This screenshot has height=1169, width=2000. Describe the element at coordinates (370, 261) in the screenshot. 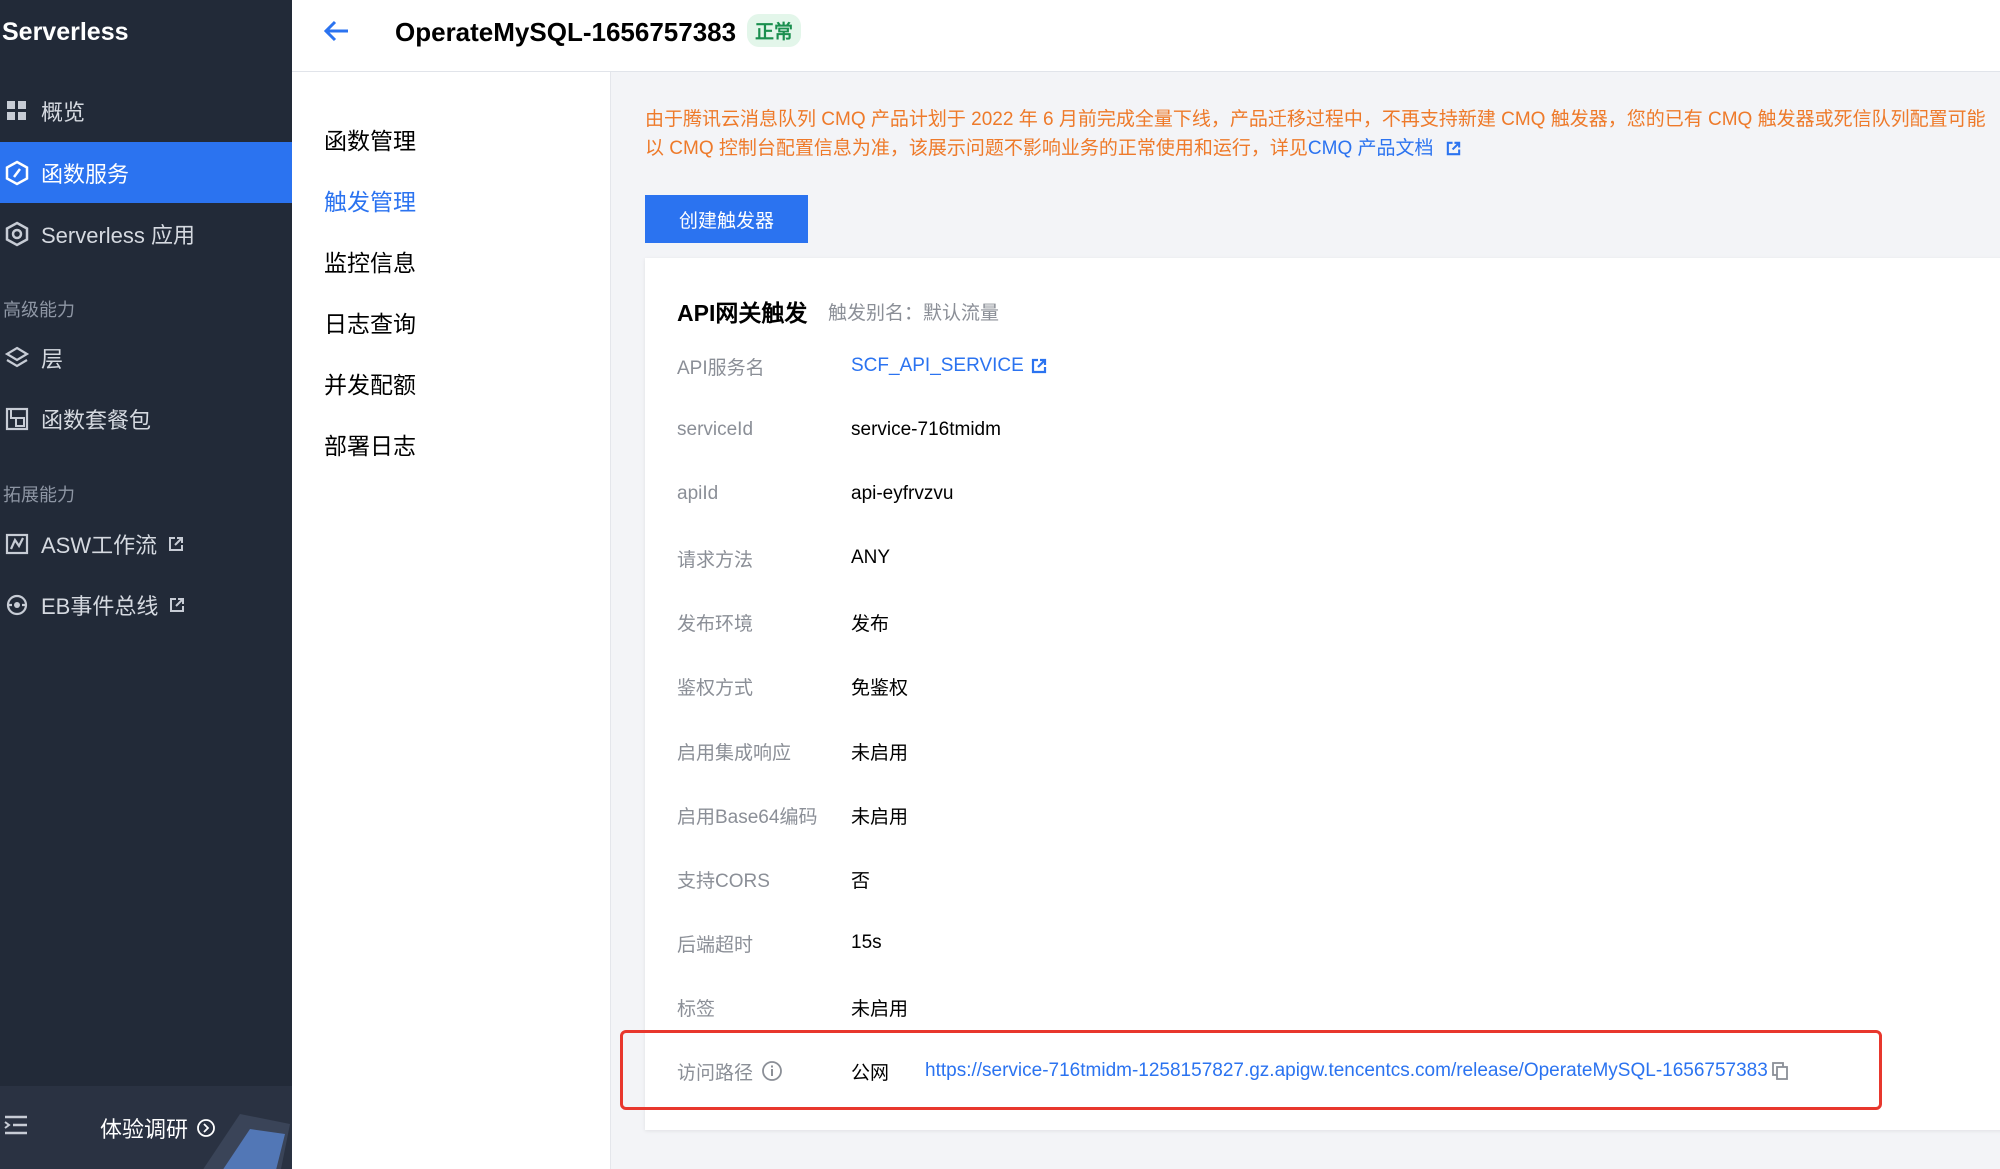

I see `subnav-monitoring: 监控信息` at that location.